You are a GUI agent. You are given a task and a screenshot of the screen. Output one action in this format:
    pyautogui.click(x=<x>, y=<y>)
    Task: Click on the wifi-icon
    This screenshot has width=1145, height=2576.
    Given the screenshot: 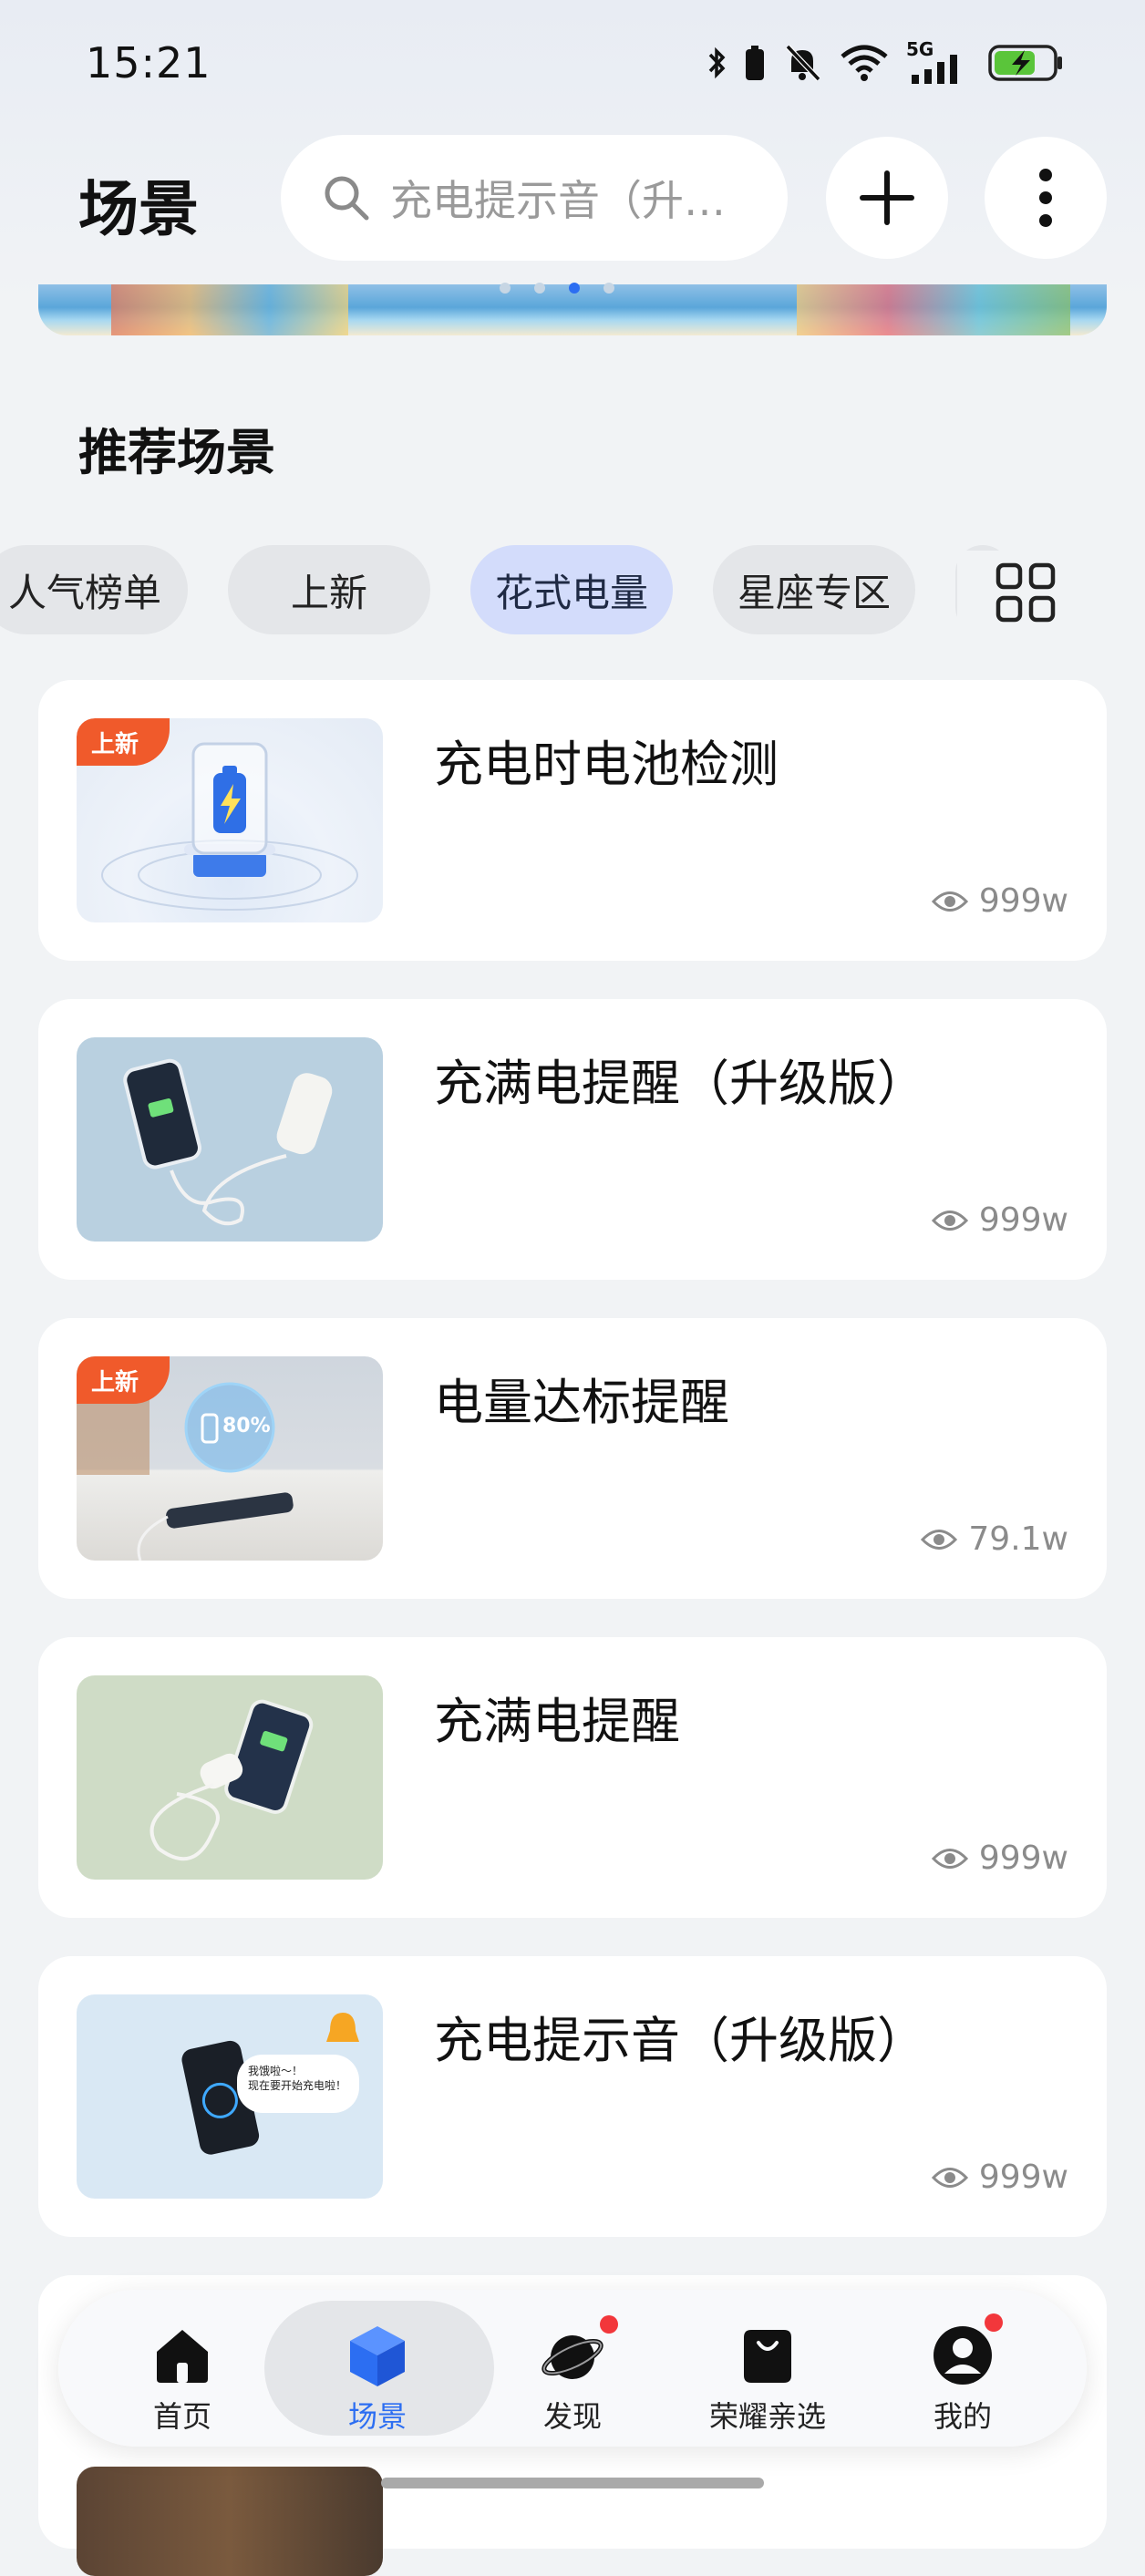 What is the action you would take?
    pyautogui.click(x=865, y=63)
    